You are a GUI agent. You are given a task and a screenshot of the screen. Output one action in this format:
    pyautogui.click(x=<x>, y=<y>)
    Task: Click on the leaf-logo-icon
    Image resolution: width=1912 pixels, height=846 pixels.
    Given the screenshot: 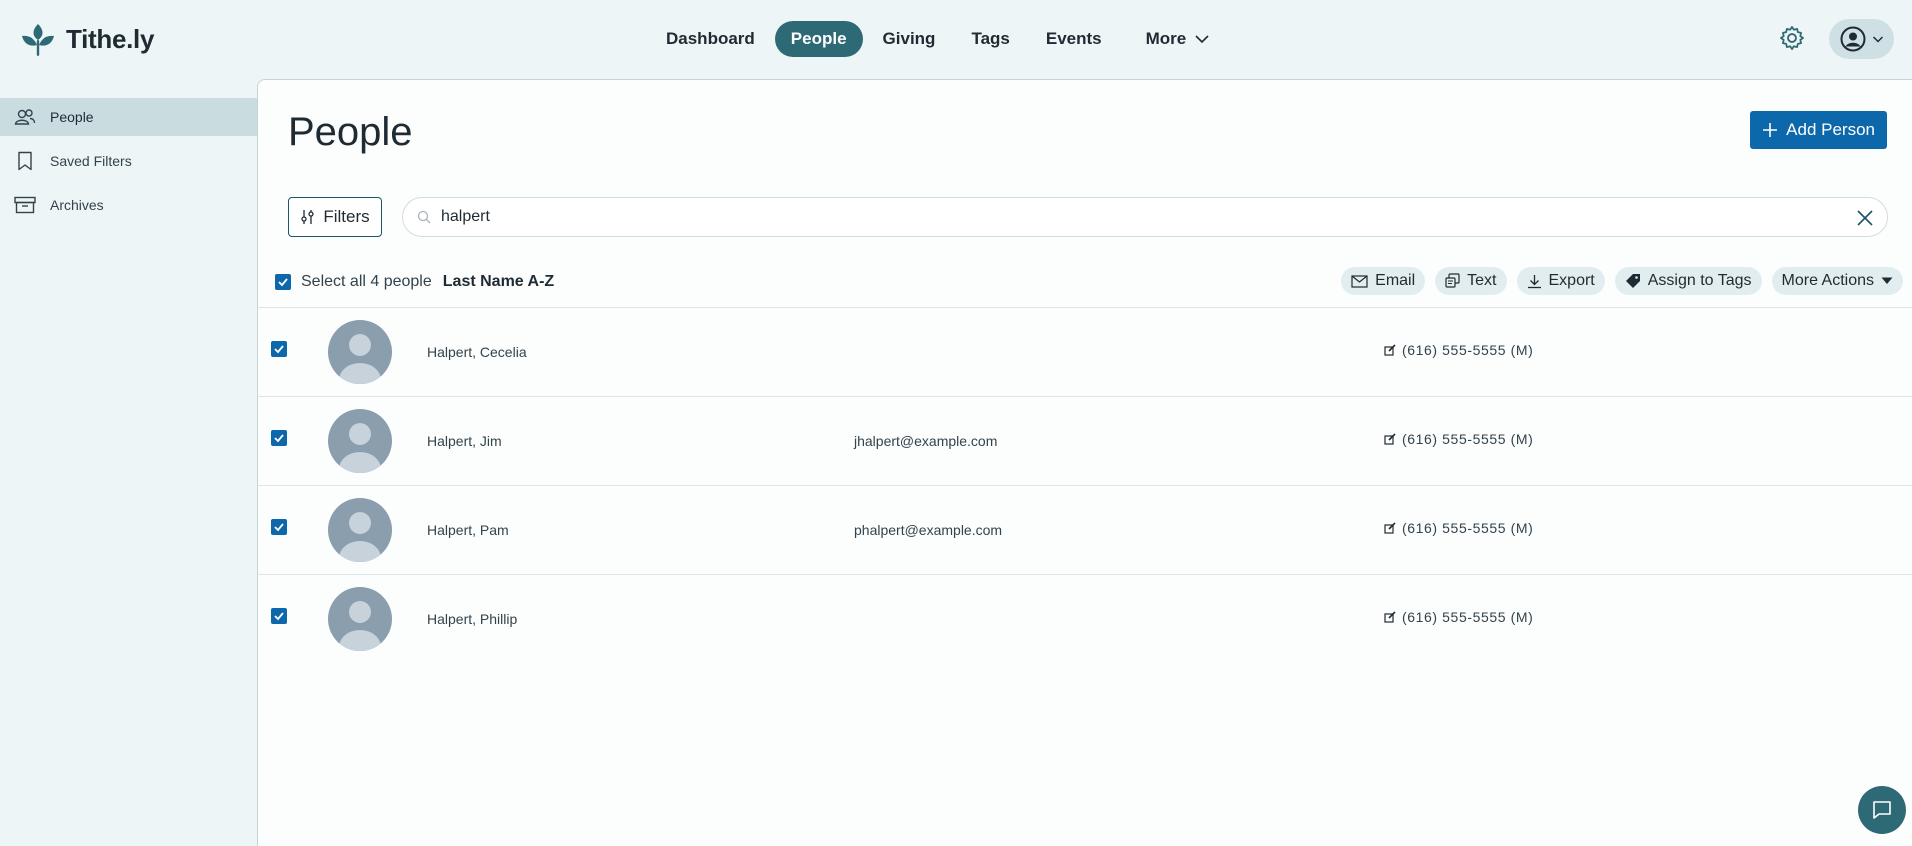 What is the action you would take?
    pyautogui.click(x=38, y=40)
    